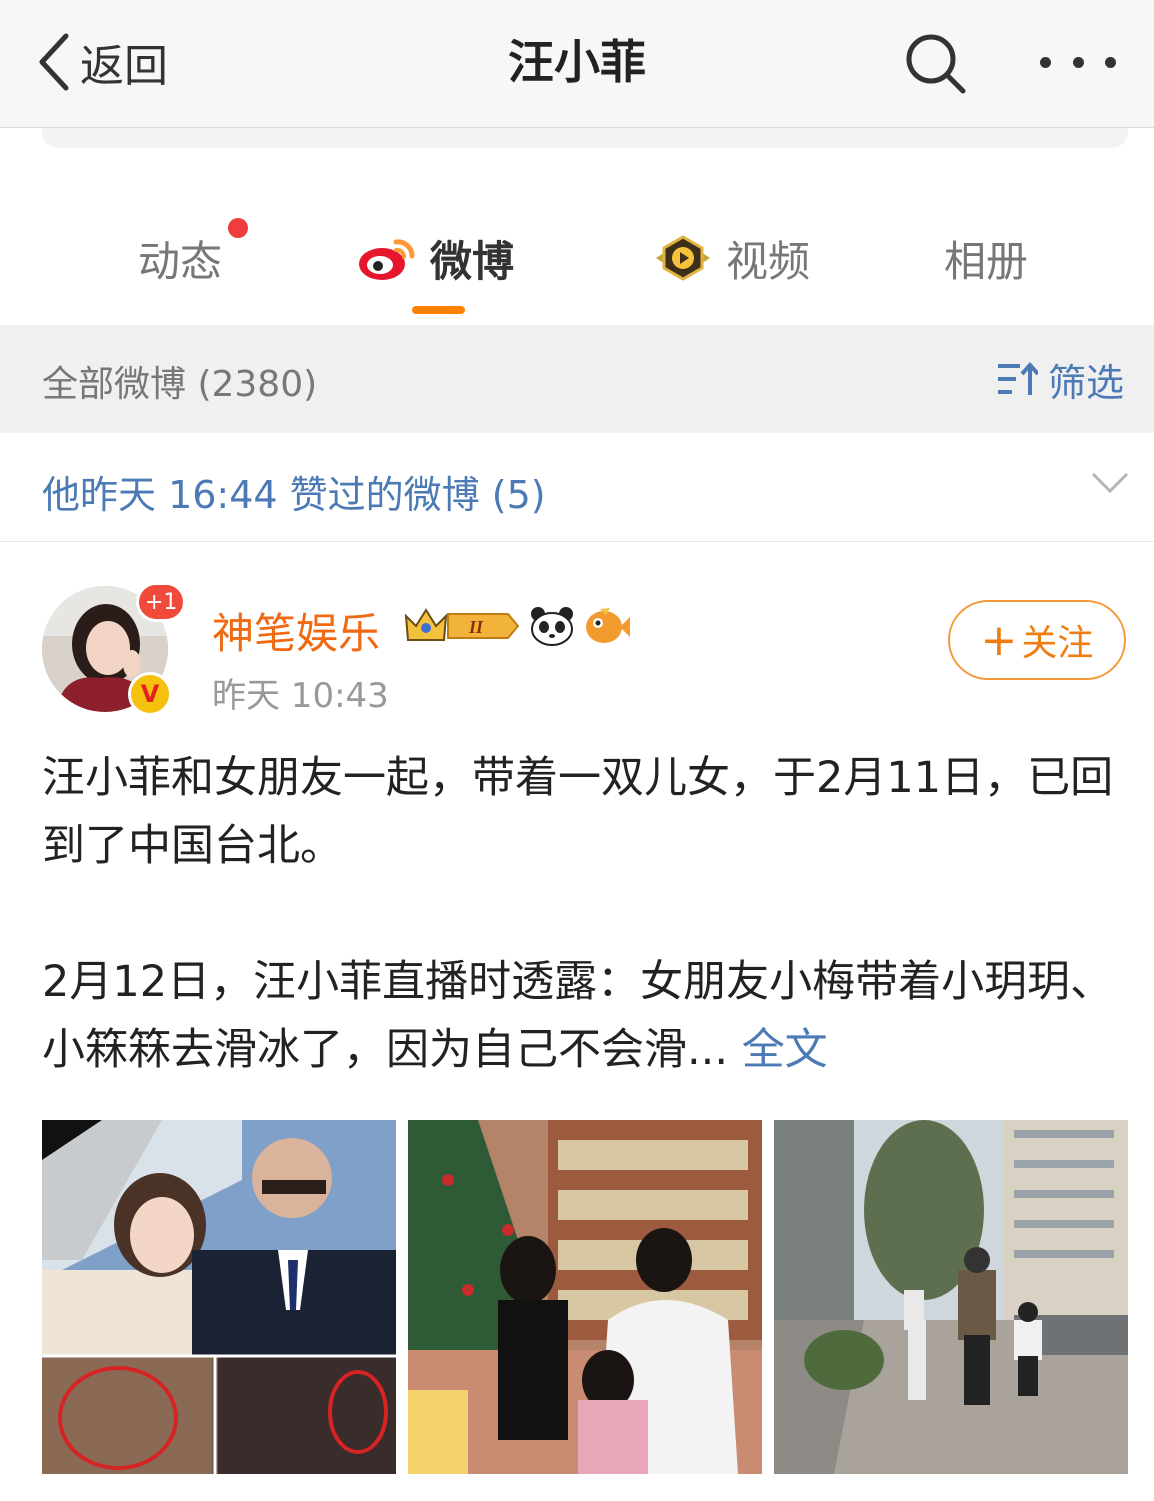 The image size is (1154, 1501). I want to click on tab-weibo: 微博, so click(436, 258).